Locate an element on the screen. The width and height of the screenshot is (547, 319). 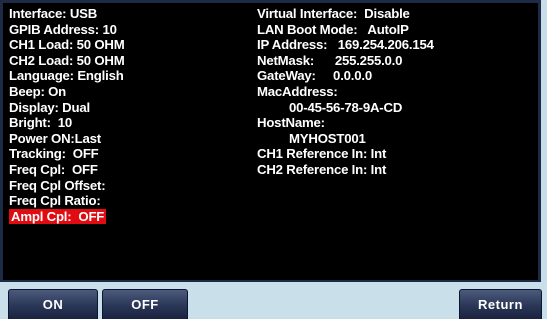
netmask-setting: NetMask: 255.255.0.0 is located at coordinates (330, 60).